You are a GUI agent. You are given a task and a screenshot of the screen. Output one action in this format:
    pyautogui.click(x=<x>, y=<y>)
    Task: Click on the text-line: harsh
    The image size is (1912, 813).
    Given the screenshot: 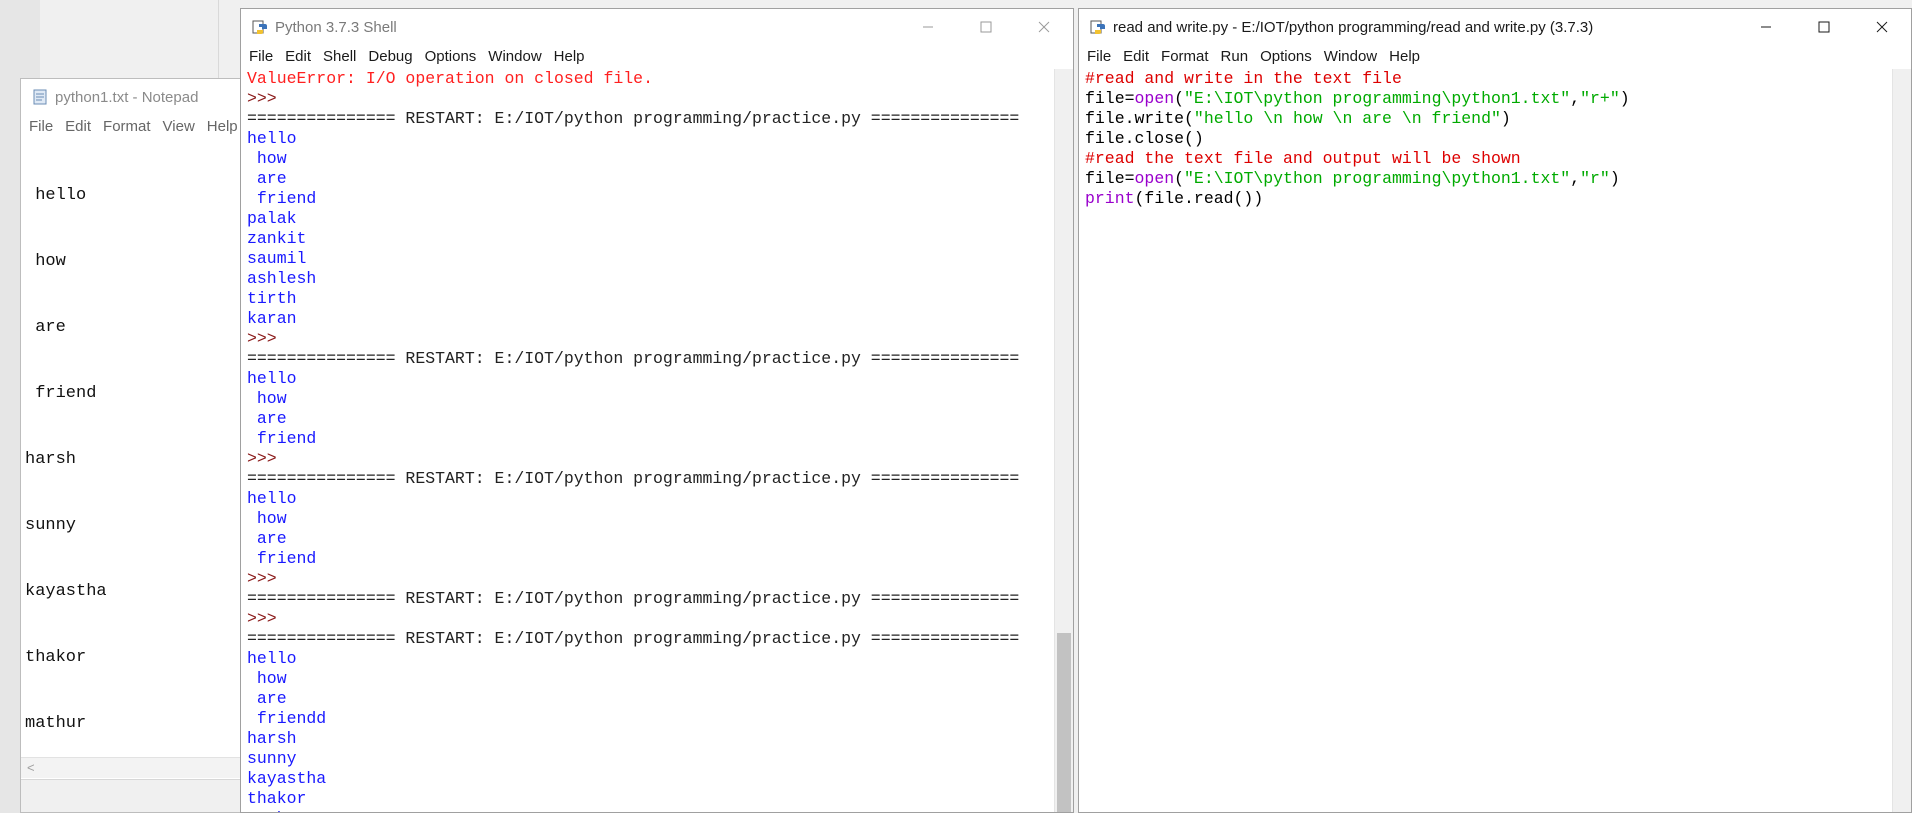 What is the action you would take?
    pyautogui.click(x=51, y=459)
    